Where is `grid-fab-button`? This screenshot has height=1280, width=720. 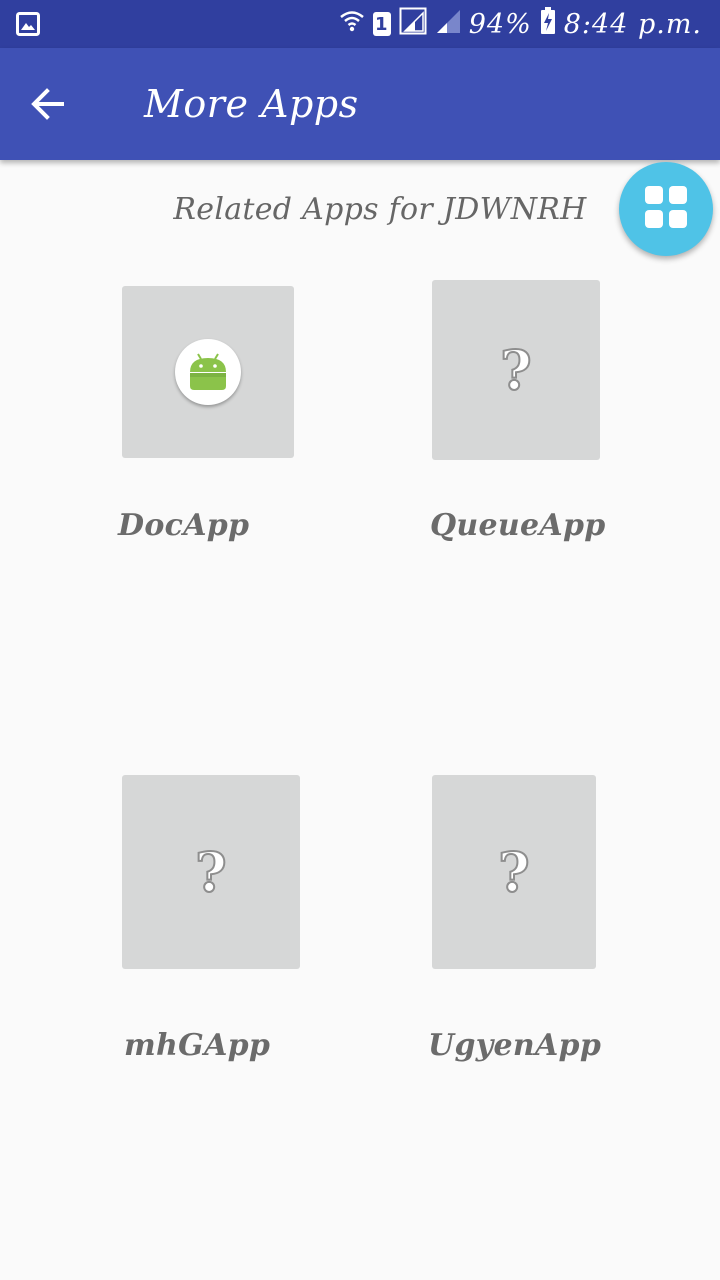 grid-fab-button is located at coordinates (666, 209).